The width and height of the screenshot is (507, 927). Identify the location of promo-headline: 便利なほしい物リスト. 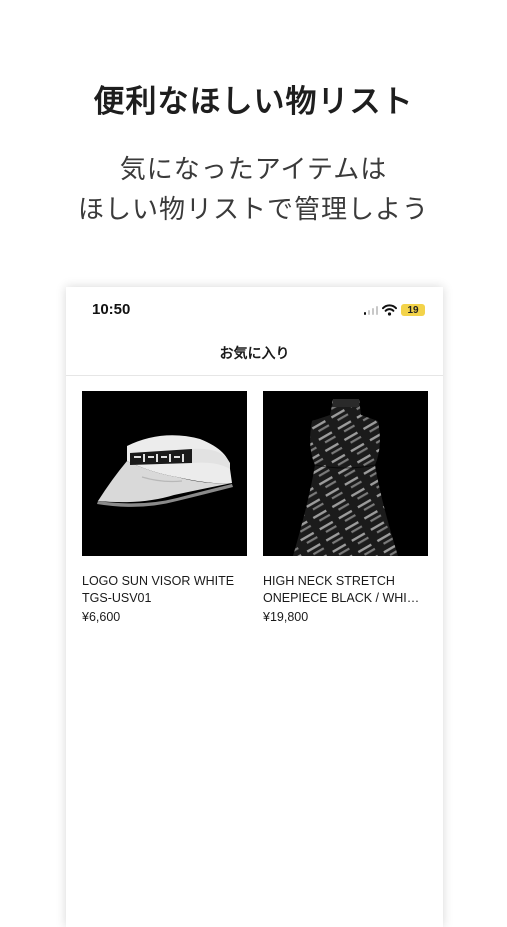
(253, 102).